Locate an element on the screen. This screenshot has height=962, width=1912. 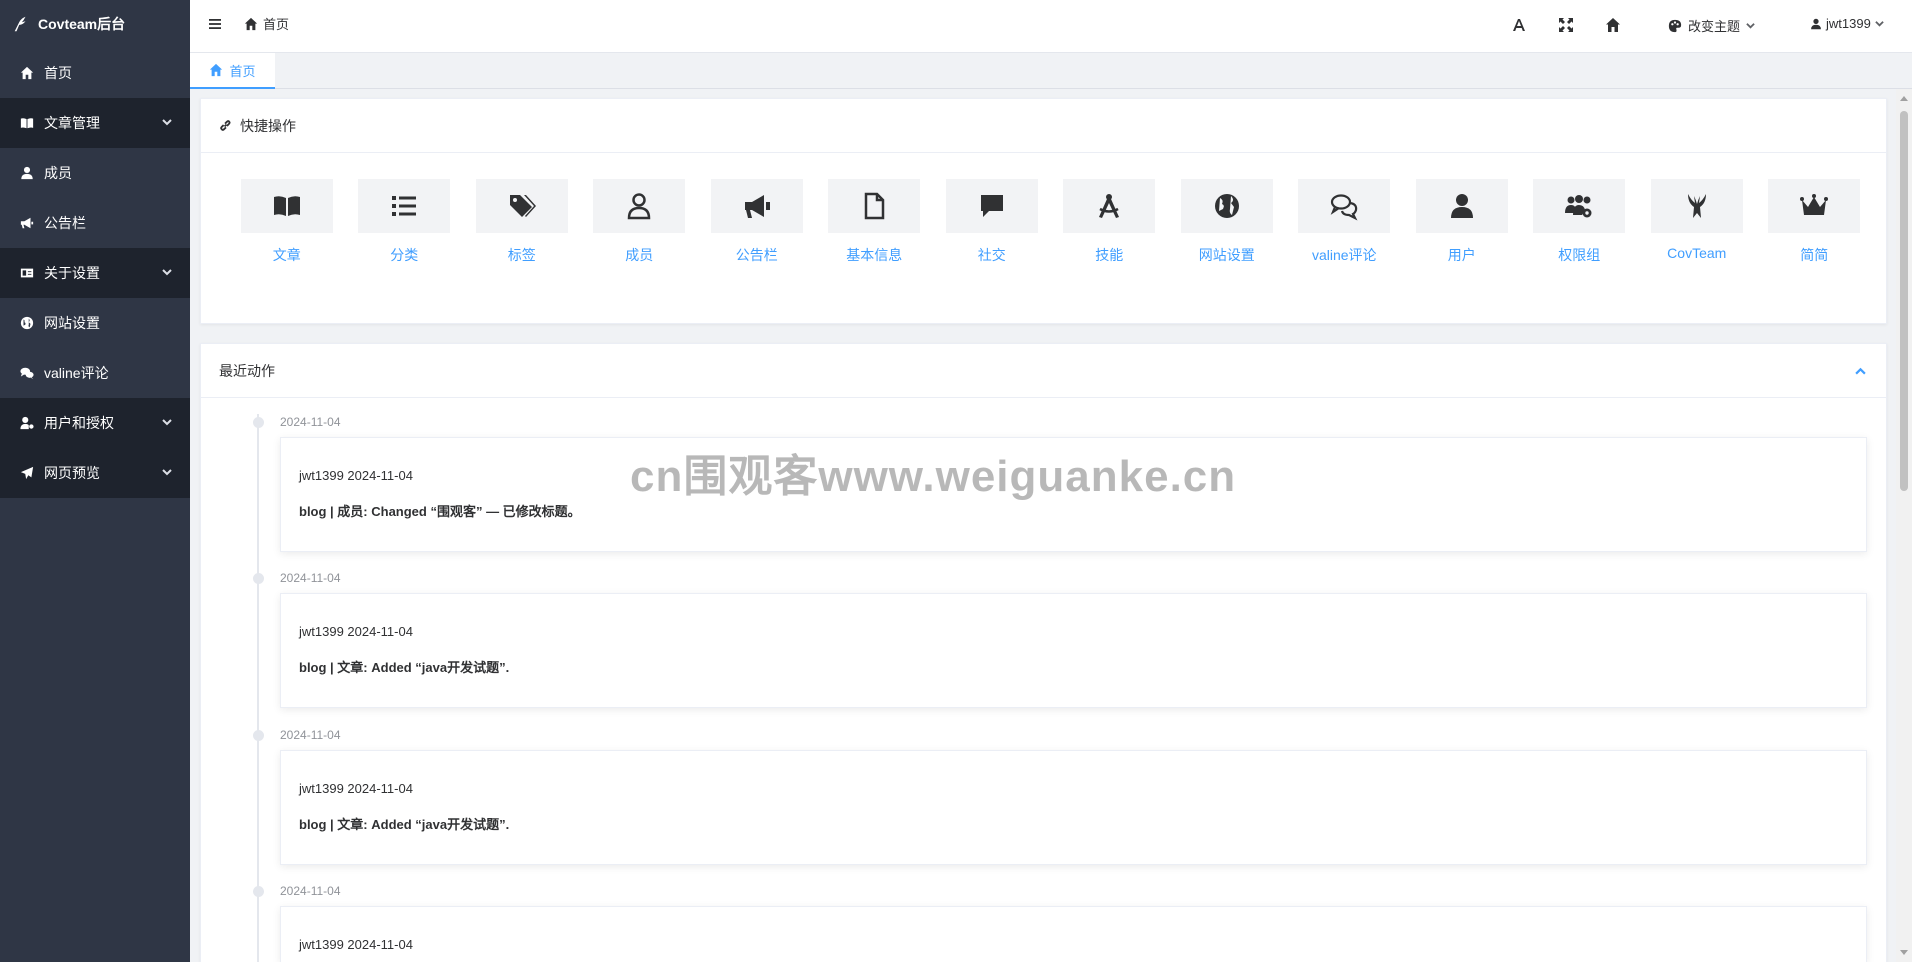
quick-item-members: 成员 is located at coordinates (640, 222).